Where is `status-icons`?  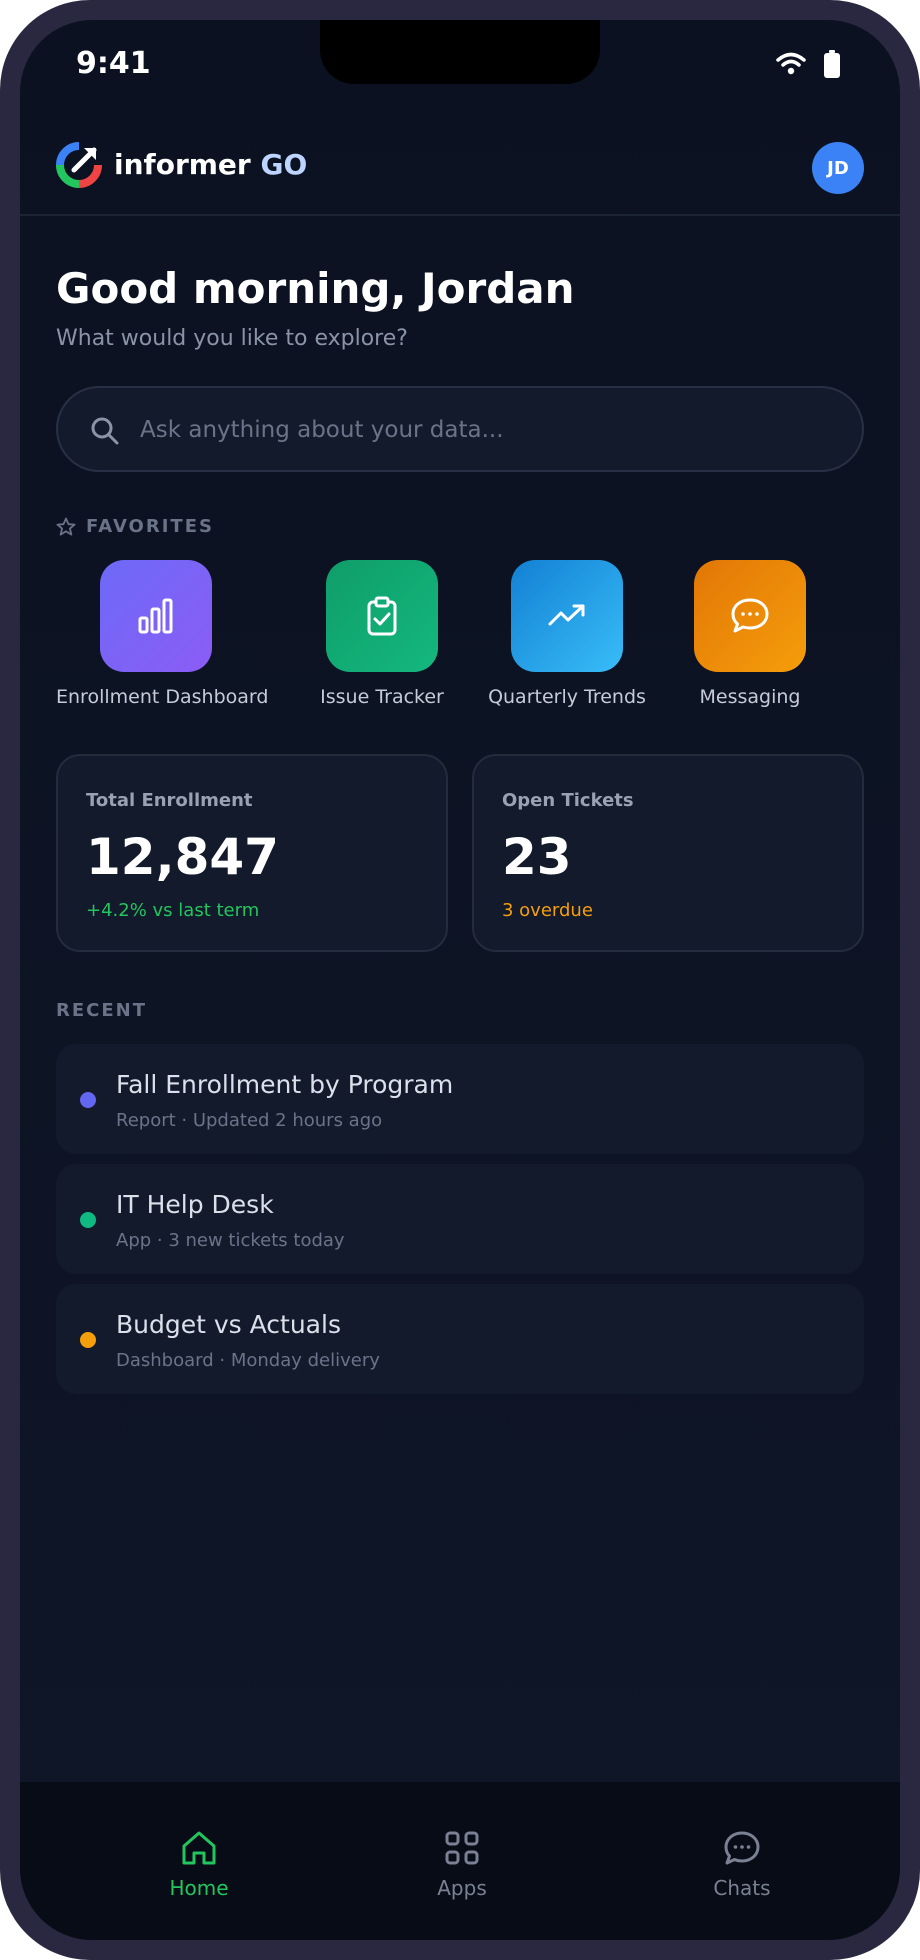
status-icons is located at coordinates (808, 64).